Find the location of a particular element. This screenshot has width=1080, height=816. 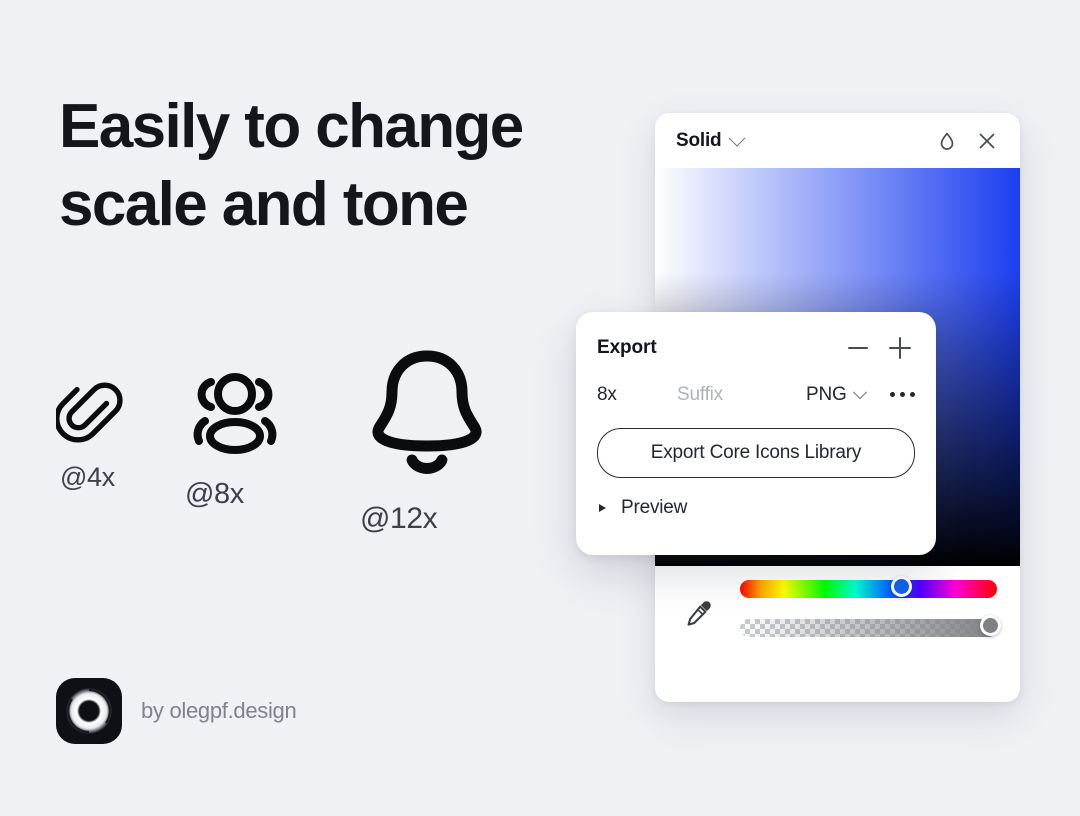

minus-icon is located at coordinates (858, 348).